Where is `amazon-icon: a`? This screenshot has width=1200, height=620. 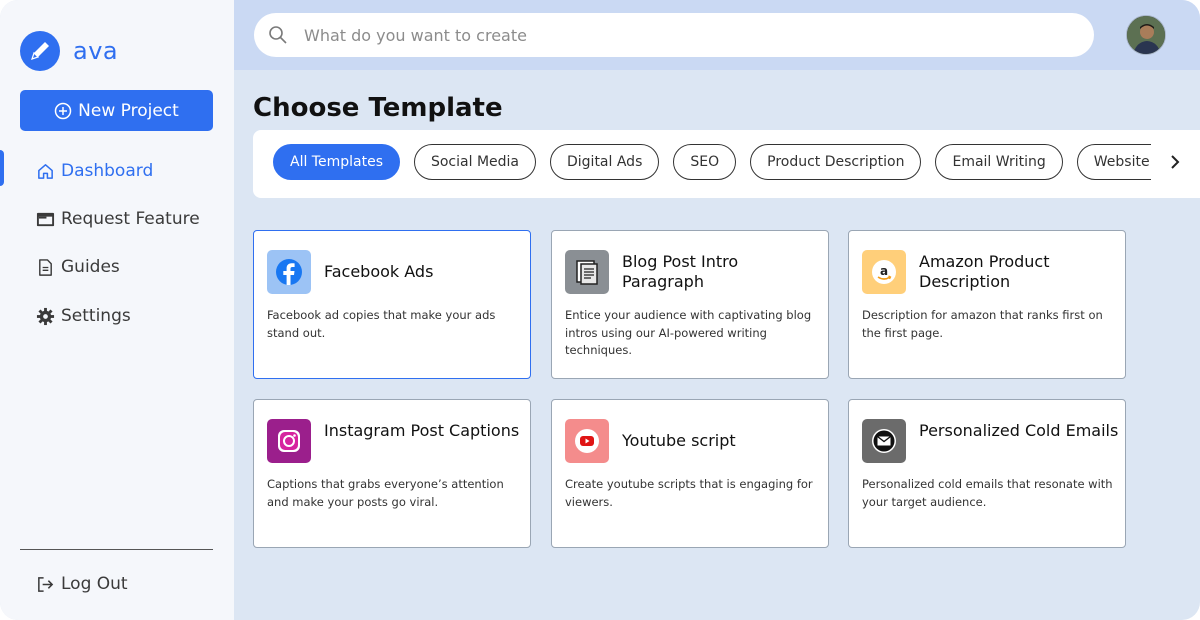 amazon-icon: a is located at coordinates (884, 272).